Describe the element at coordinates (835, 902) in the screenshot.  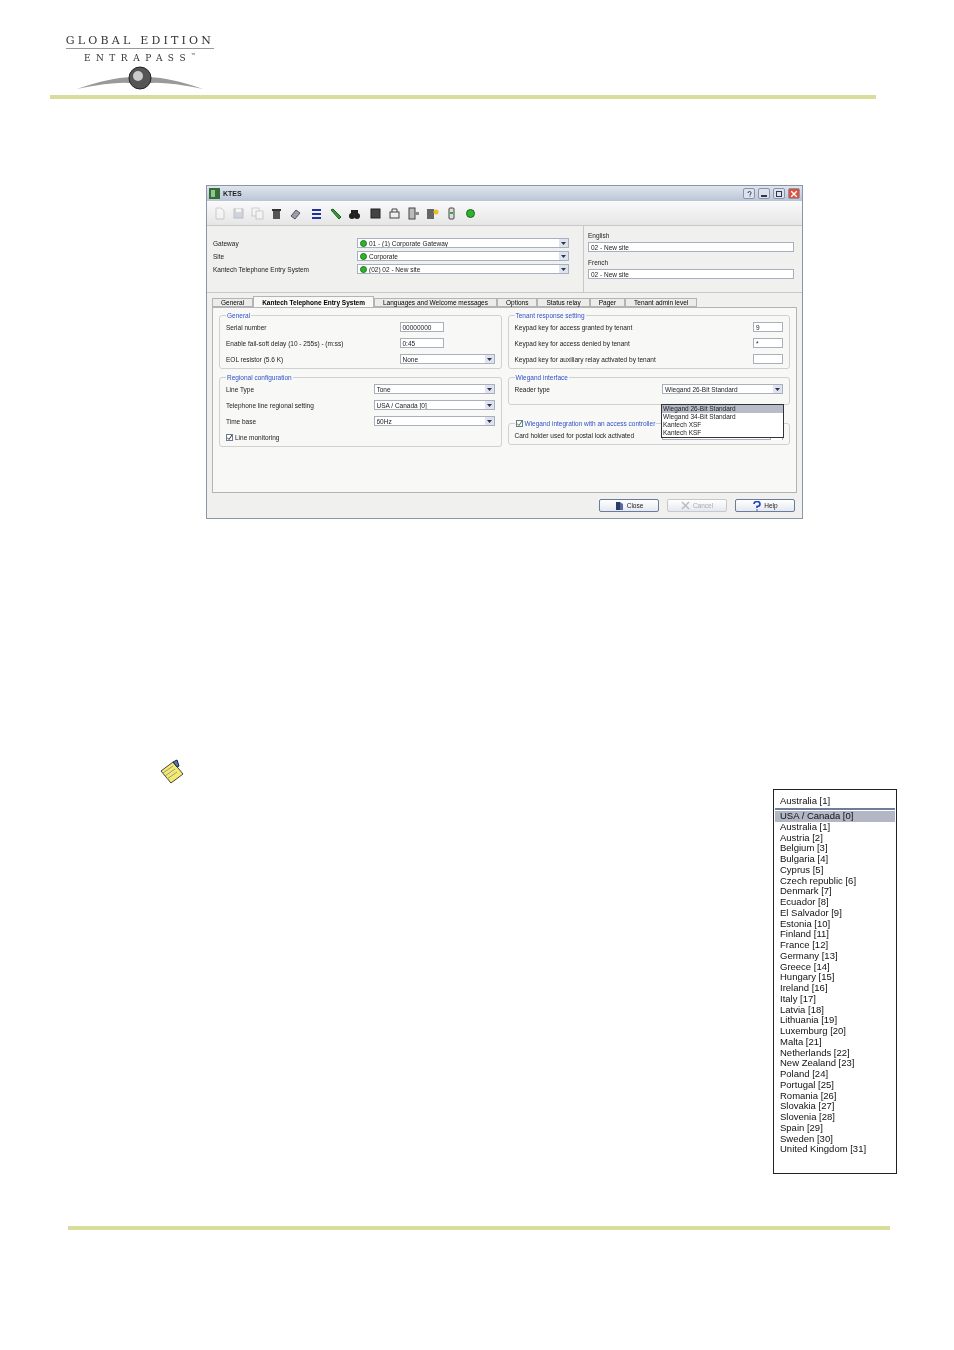
I see `list-option: Ecuador [8]` at that location.